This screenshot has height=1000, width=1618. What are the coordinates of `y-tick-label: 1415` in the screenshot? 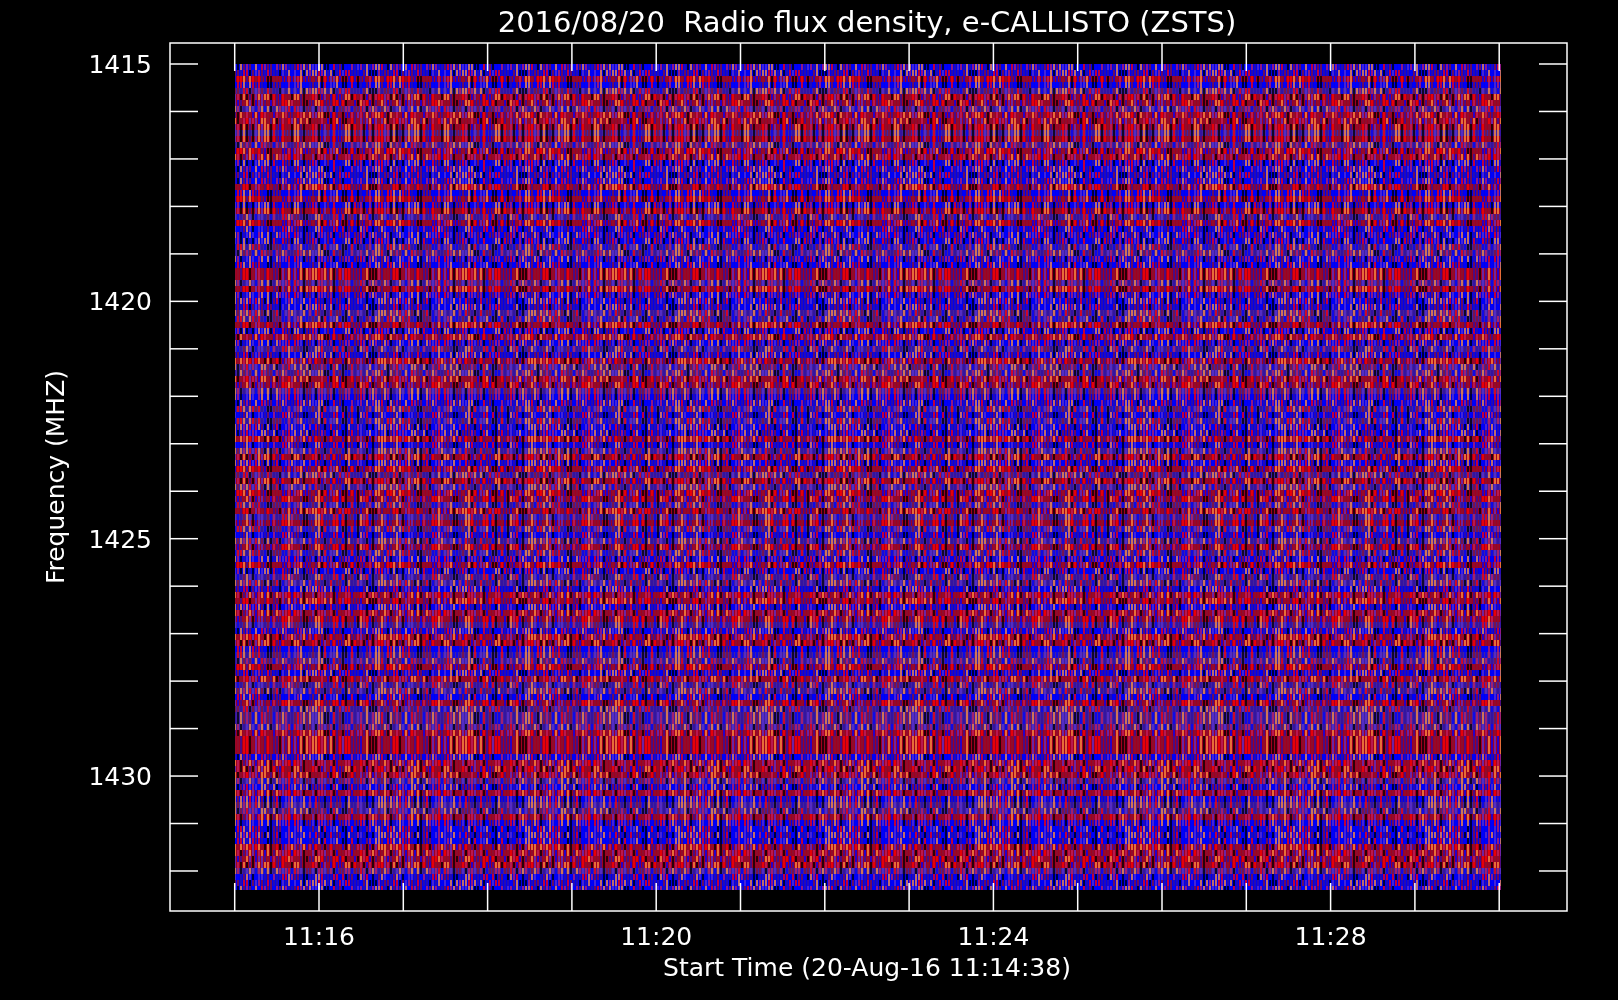 It's located at (120, 64).